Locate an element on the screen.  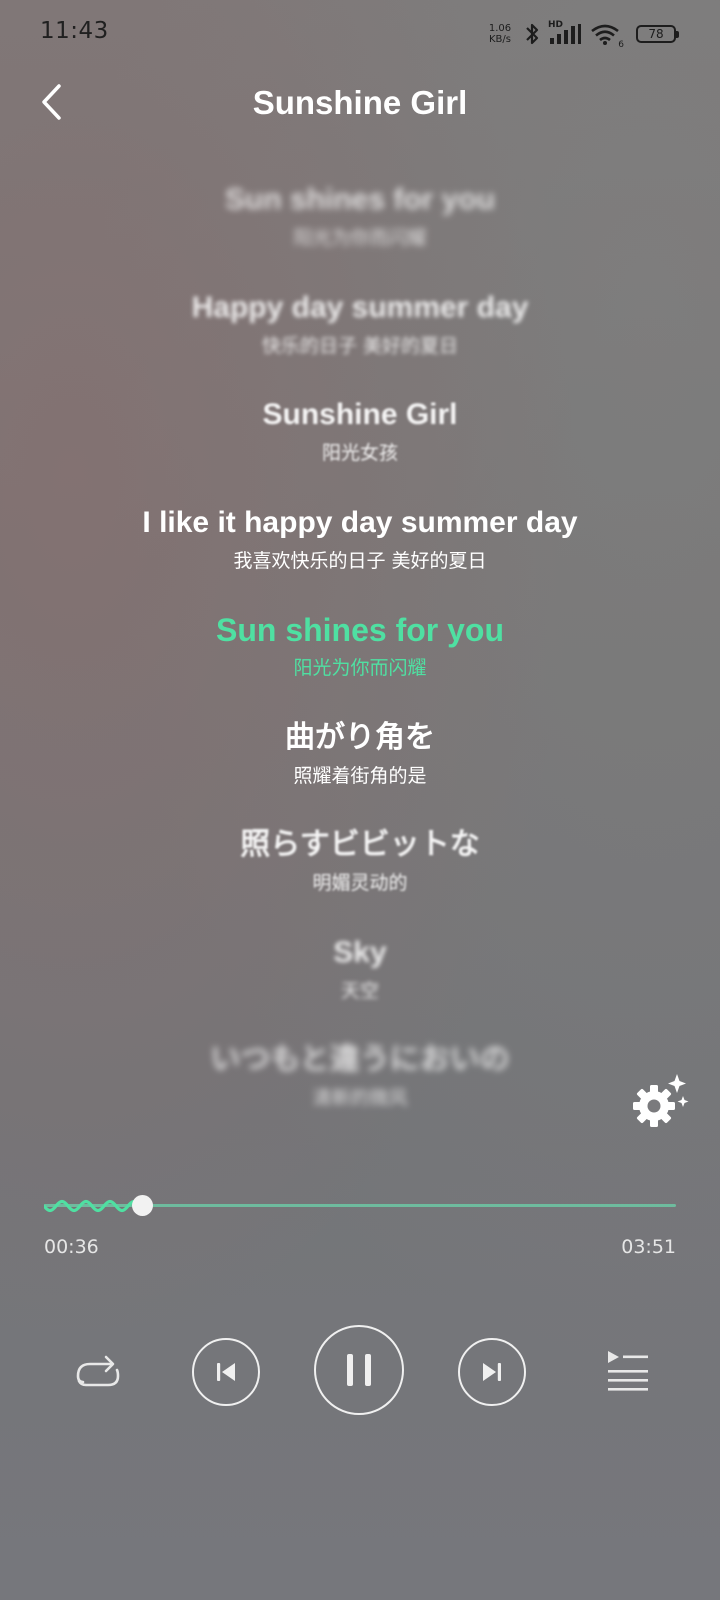
playlist-icon is located at coordinates (628, 1371).